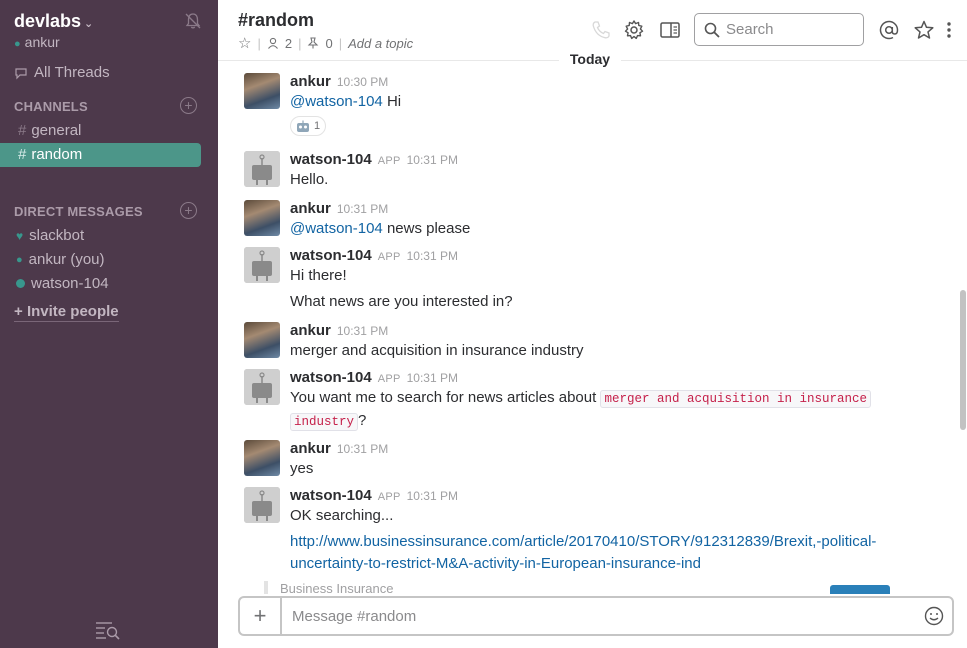 This screenshot has height=648, width=967. I want to click on sidebar-item-ankur: ● ankur (you), so click(60, 259).